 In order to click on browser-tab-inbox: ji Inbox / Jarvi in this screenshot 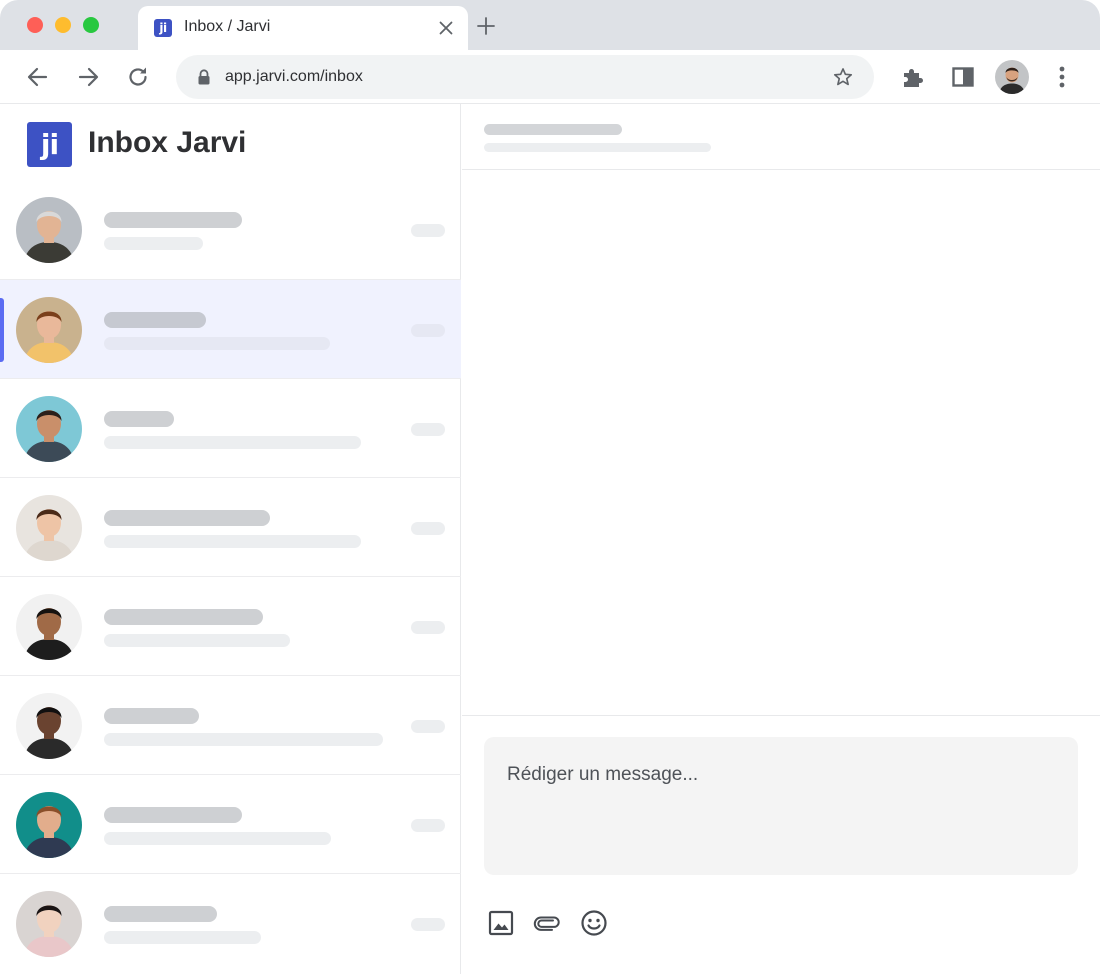, I will do `click(303, 28)`.